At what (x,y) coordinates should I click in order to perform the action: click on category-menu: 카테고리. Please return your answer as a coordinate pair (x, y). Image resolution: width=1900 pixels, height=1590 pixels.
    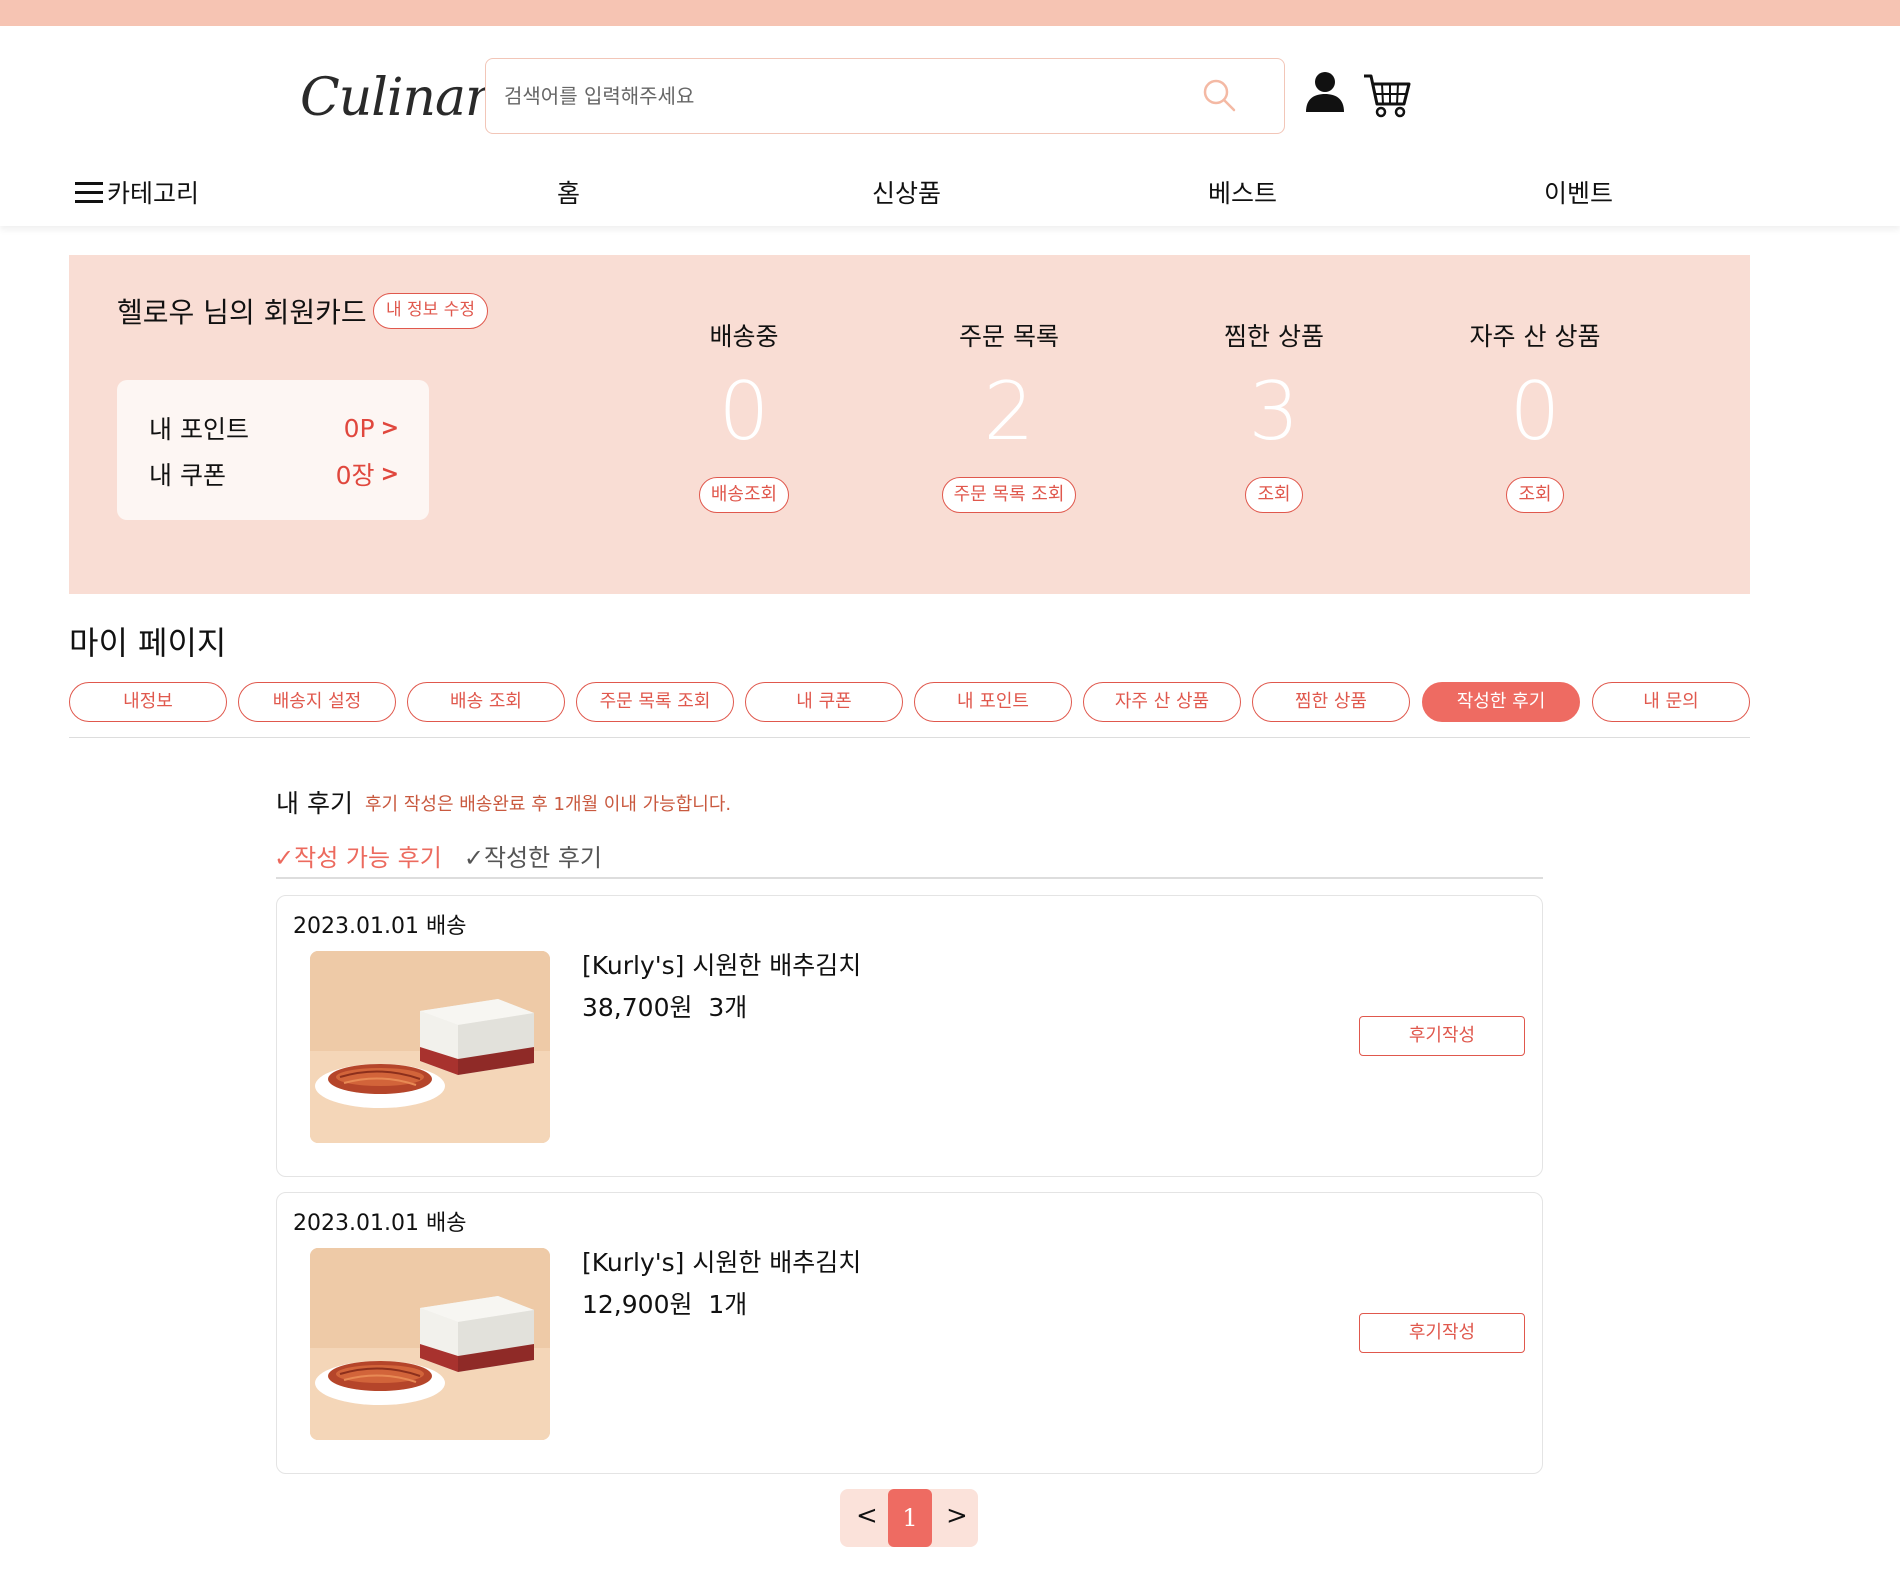
    Looking at the image, I should click on (137, 192).